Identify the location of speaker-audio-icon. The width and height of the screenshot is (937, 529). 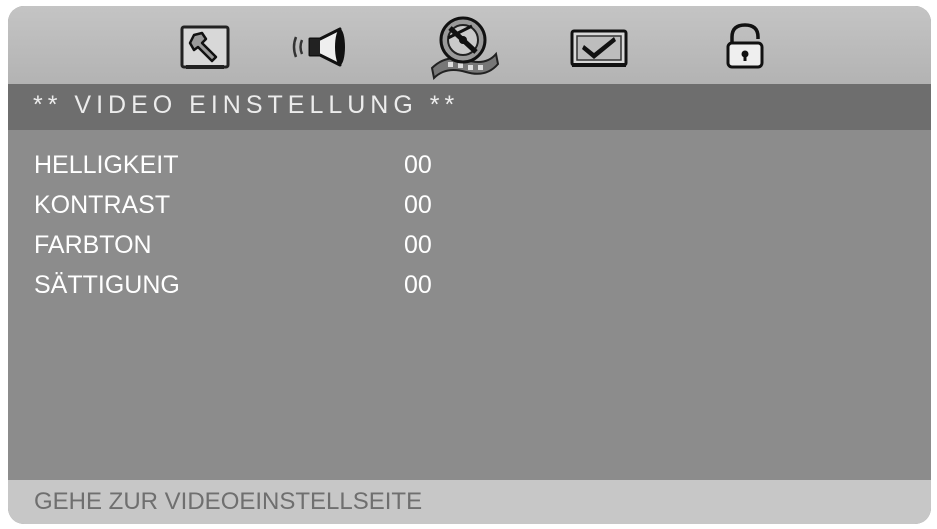
(321, 47).